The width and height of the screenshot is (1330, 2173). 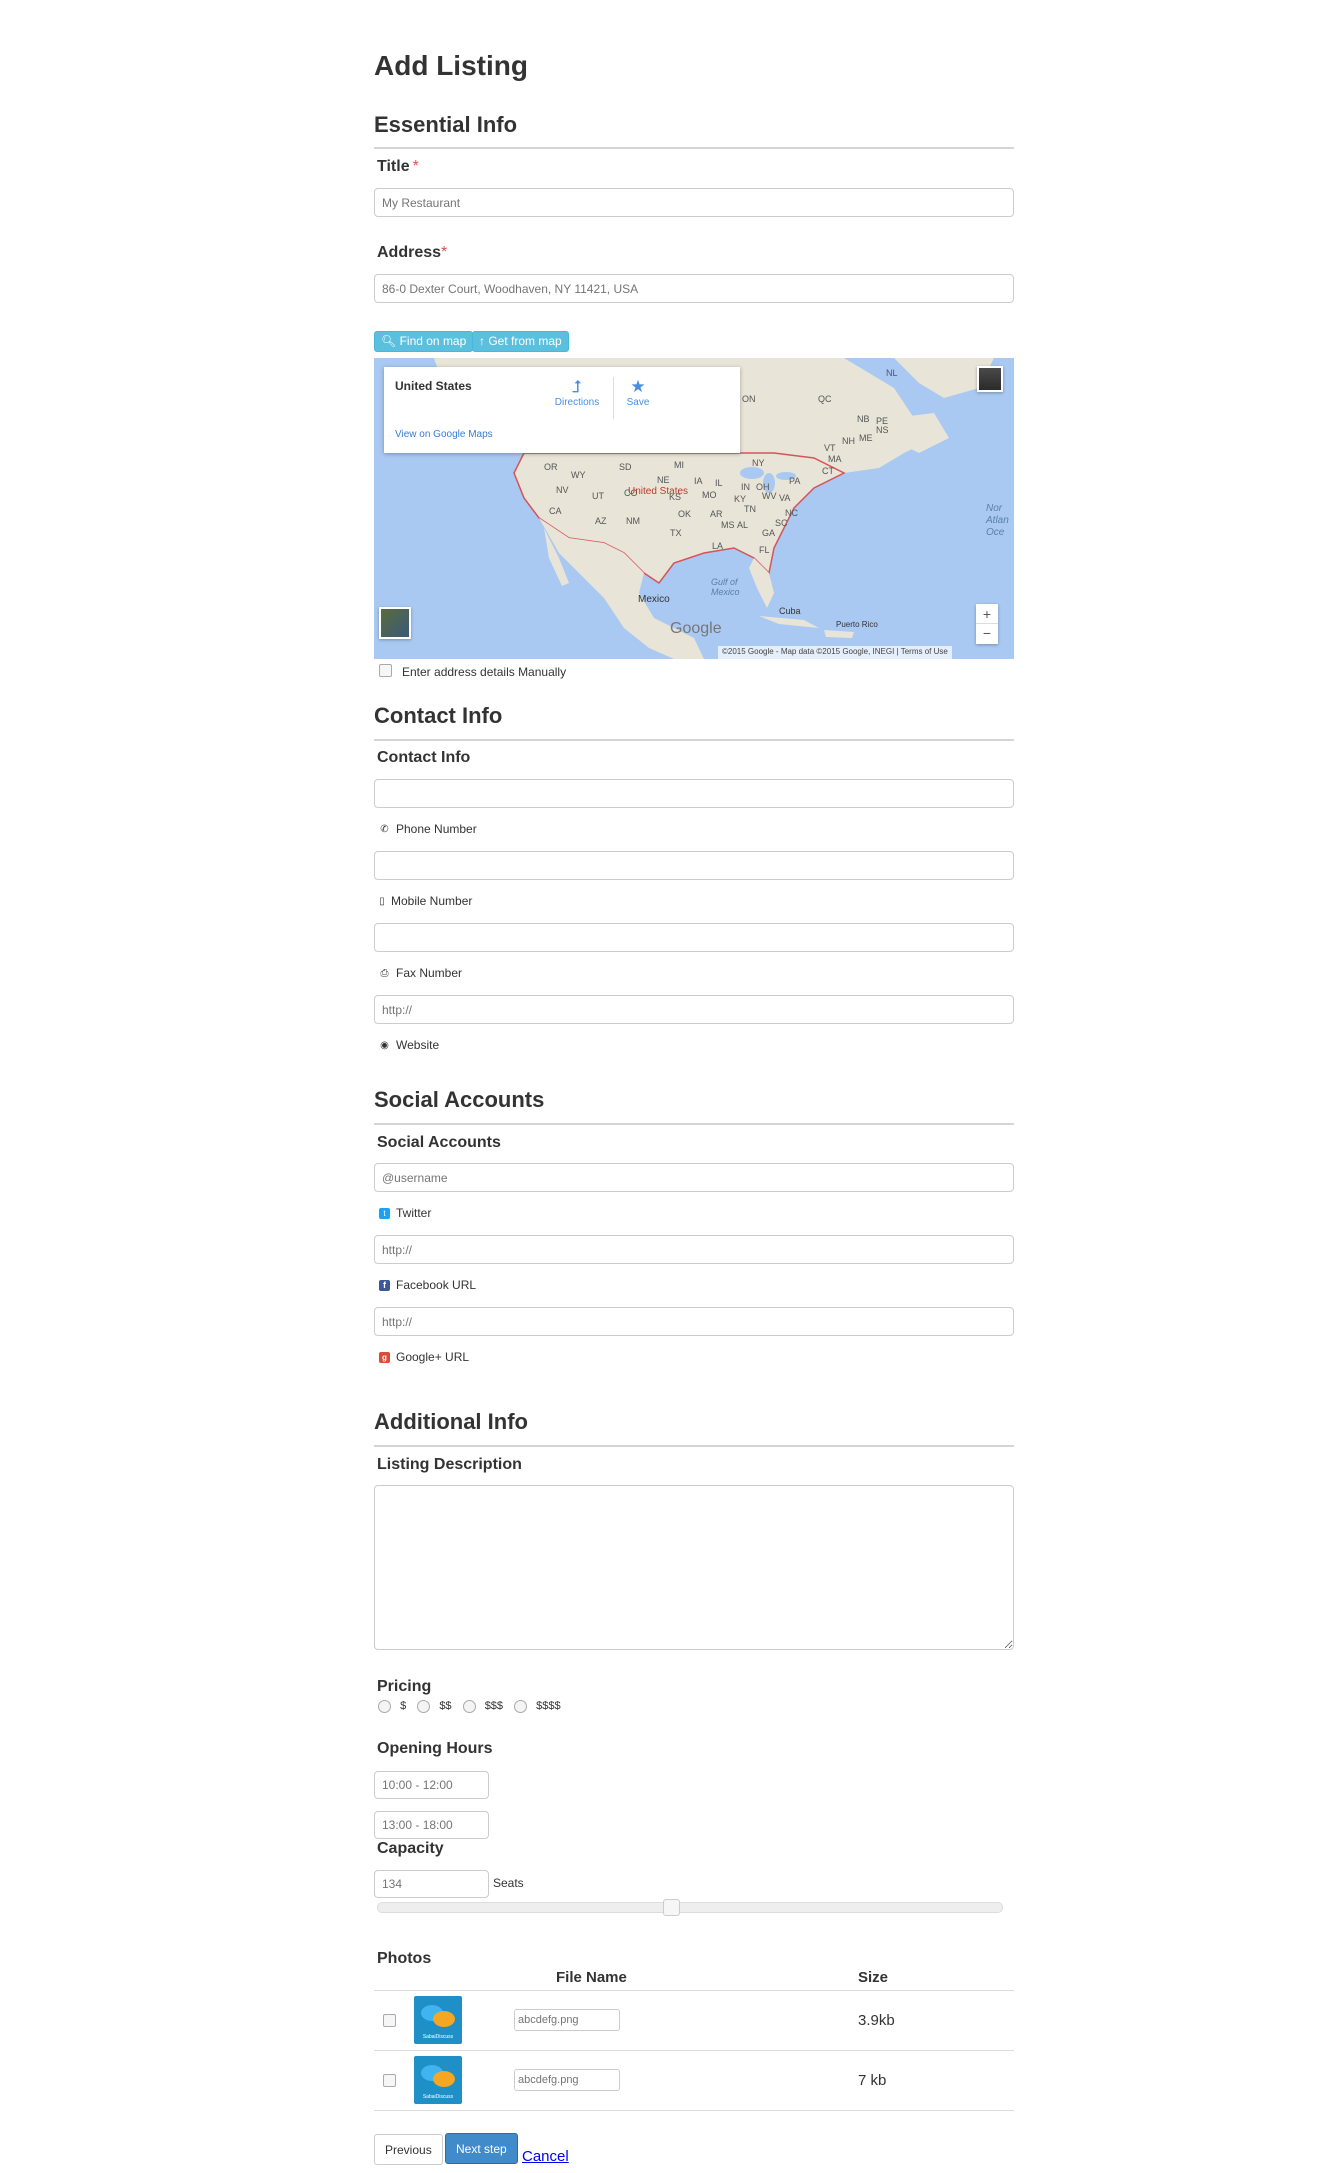 I want to click on view-on-google-maps-link: View on Google Maps, so click(x=444, y=434).